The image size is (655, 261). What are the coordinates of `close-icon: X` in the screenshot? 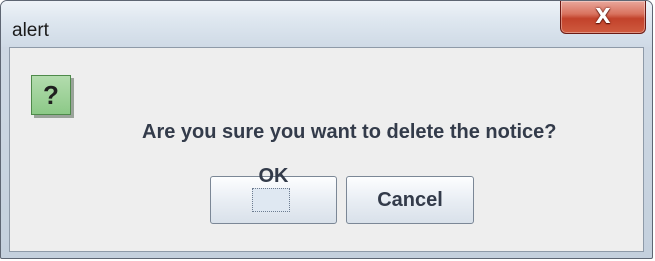 It's located at (603, 16).